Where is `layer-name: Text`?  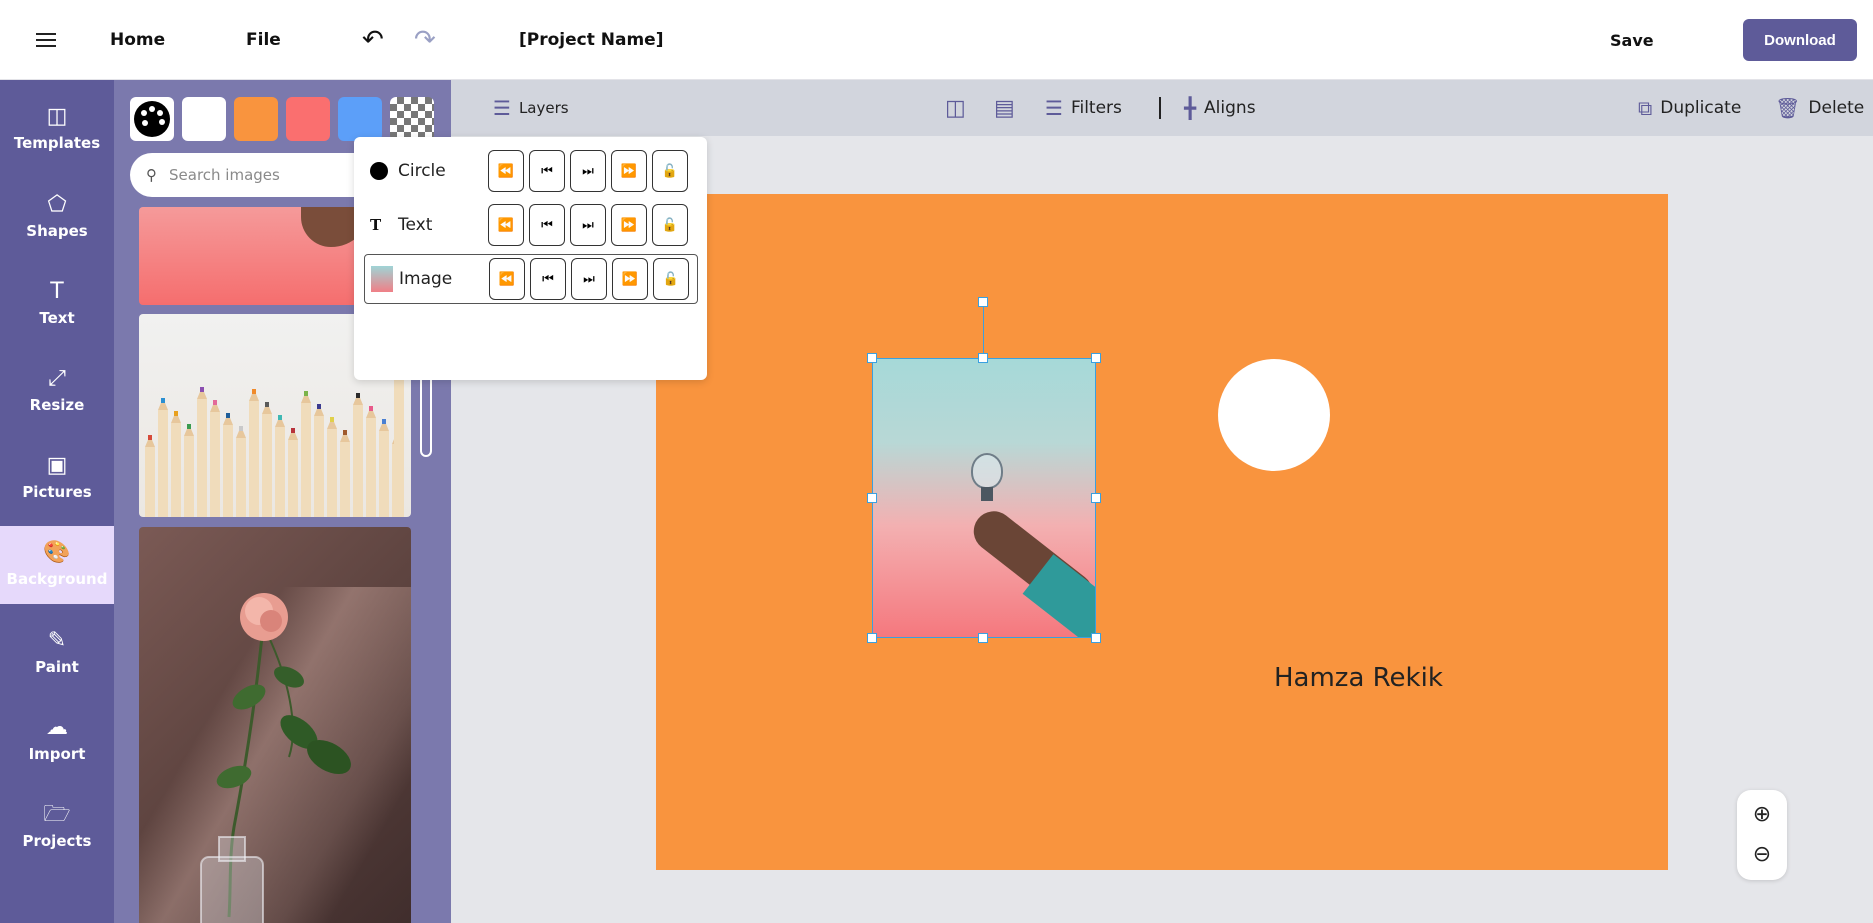
layer-name: Text is located at coordinates (415, 225).